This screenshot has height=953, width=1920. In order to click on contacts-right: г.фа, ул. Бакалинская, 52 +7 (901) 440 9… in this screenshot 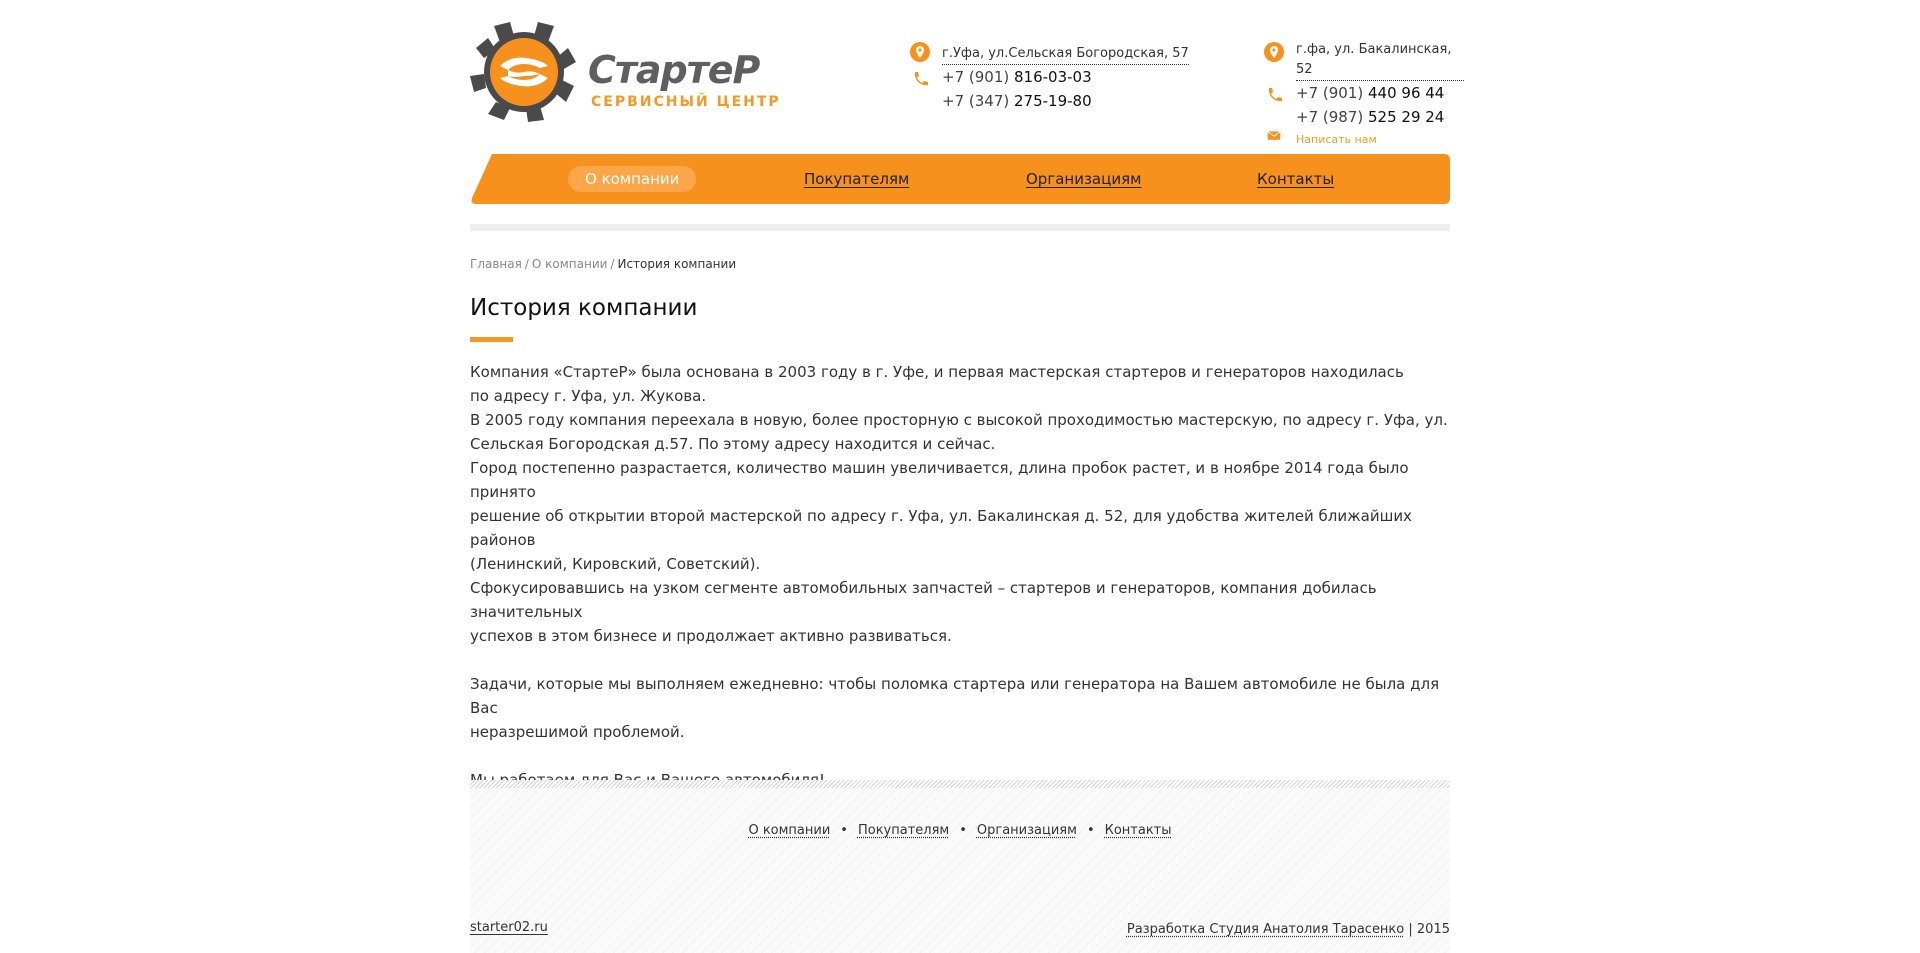, I will do `click(1364, 94)`.